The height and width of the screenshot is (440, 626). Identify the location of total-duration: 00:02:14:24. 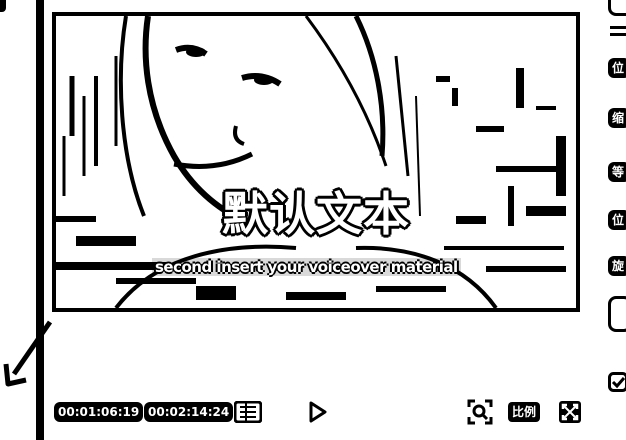
(189, 412).